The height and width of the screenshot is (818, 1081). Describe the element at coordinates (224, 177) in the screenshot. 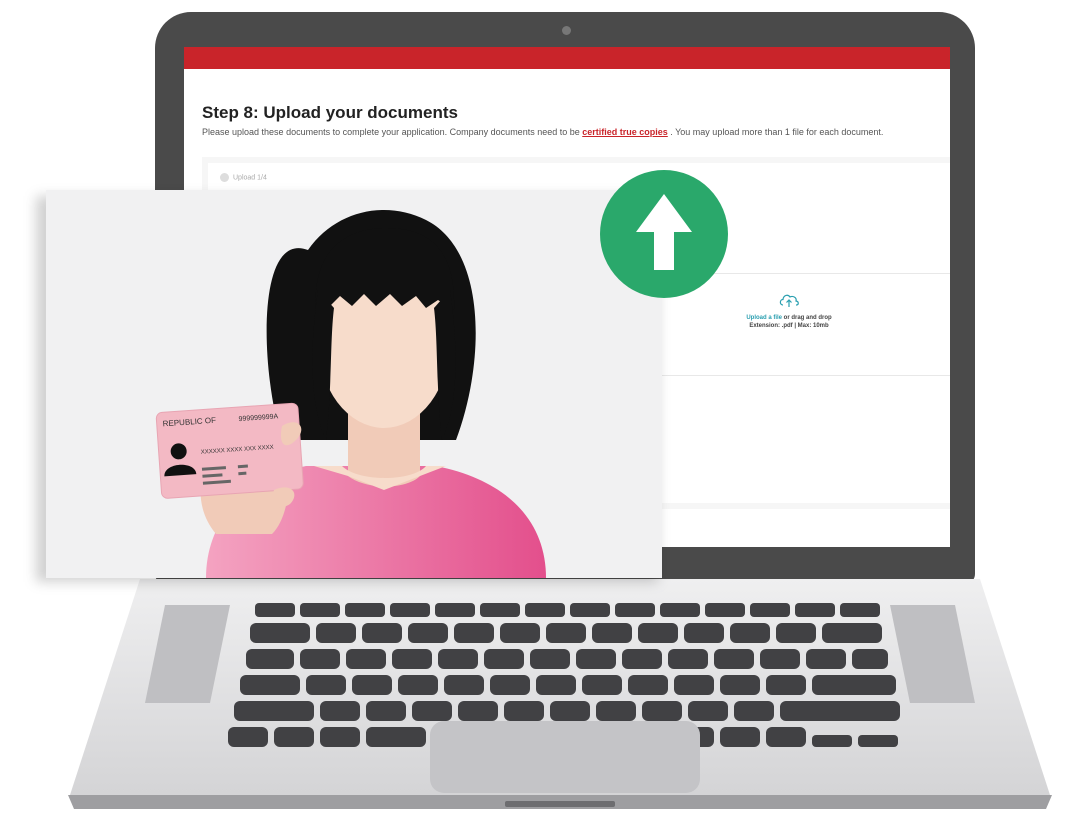

I see `progress-check-icon` at that location.